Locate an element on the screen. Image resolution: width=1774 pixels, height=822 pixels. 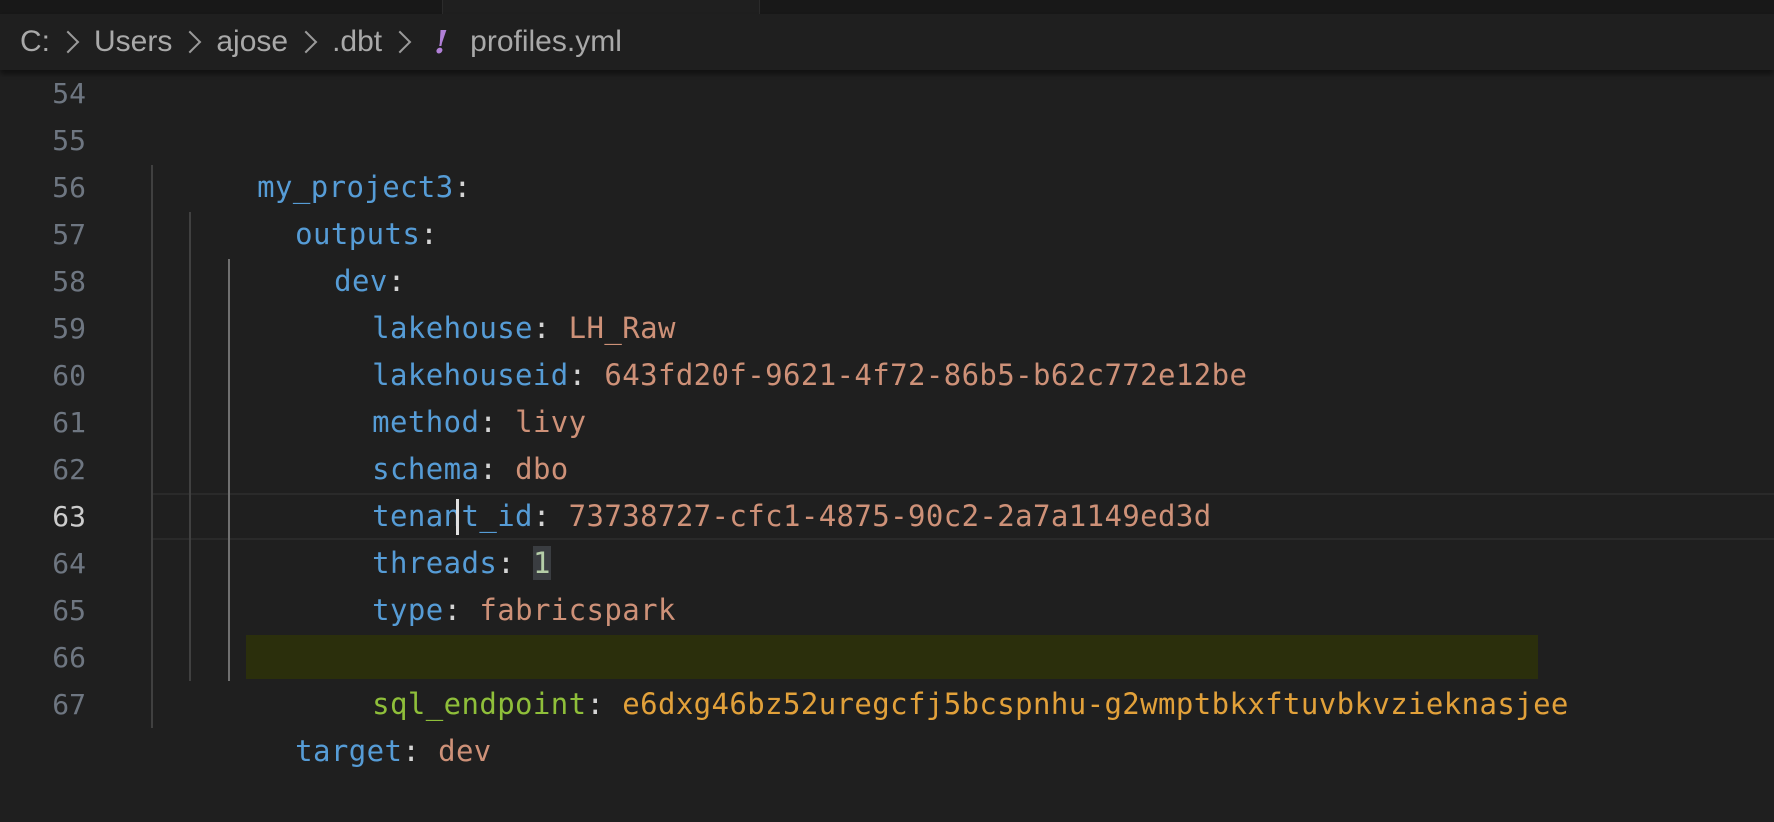
text-cursor is located at coordinates (457, 517).